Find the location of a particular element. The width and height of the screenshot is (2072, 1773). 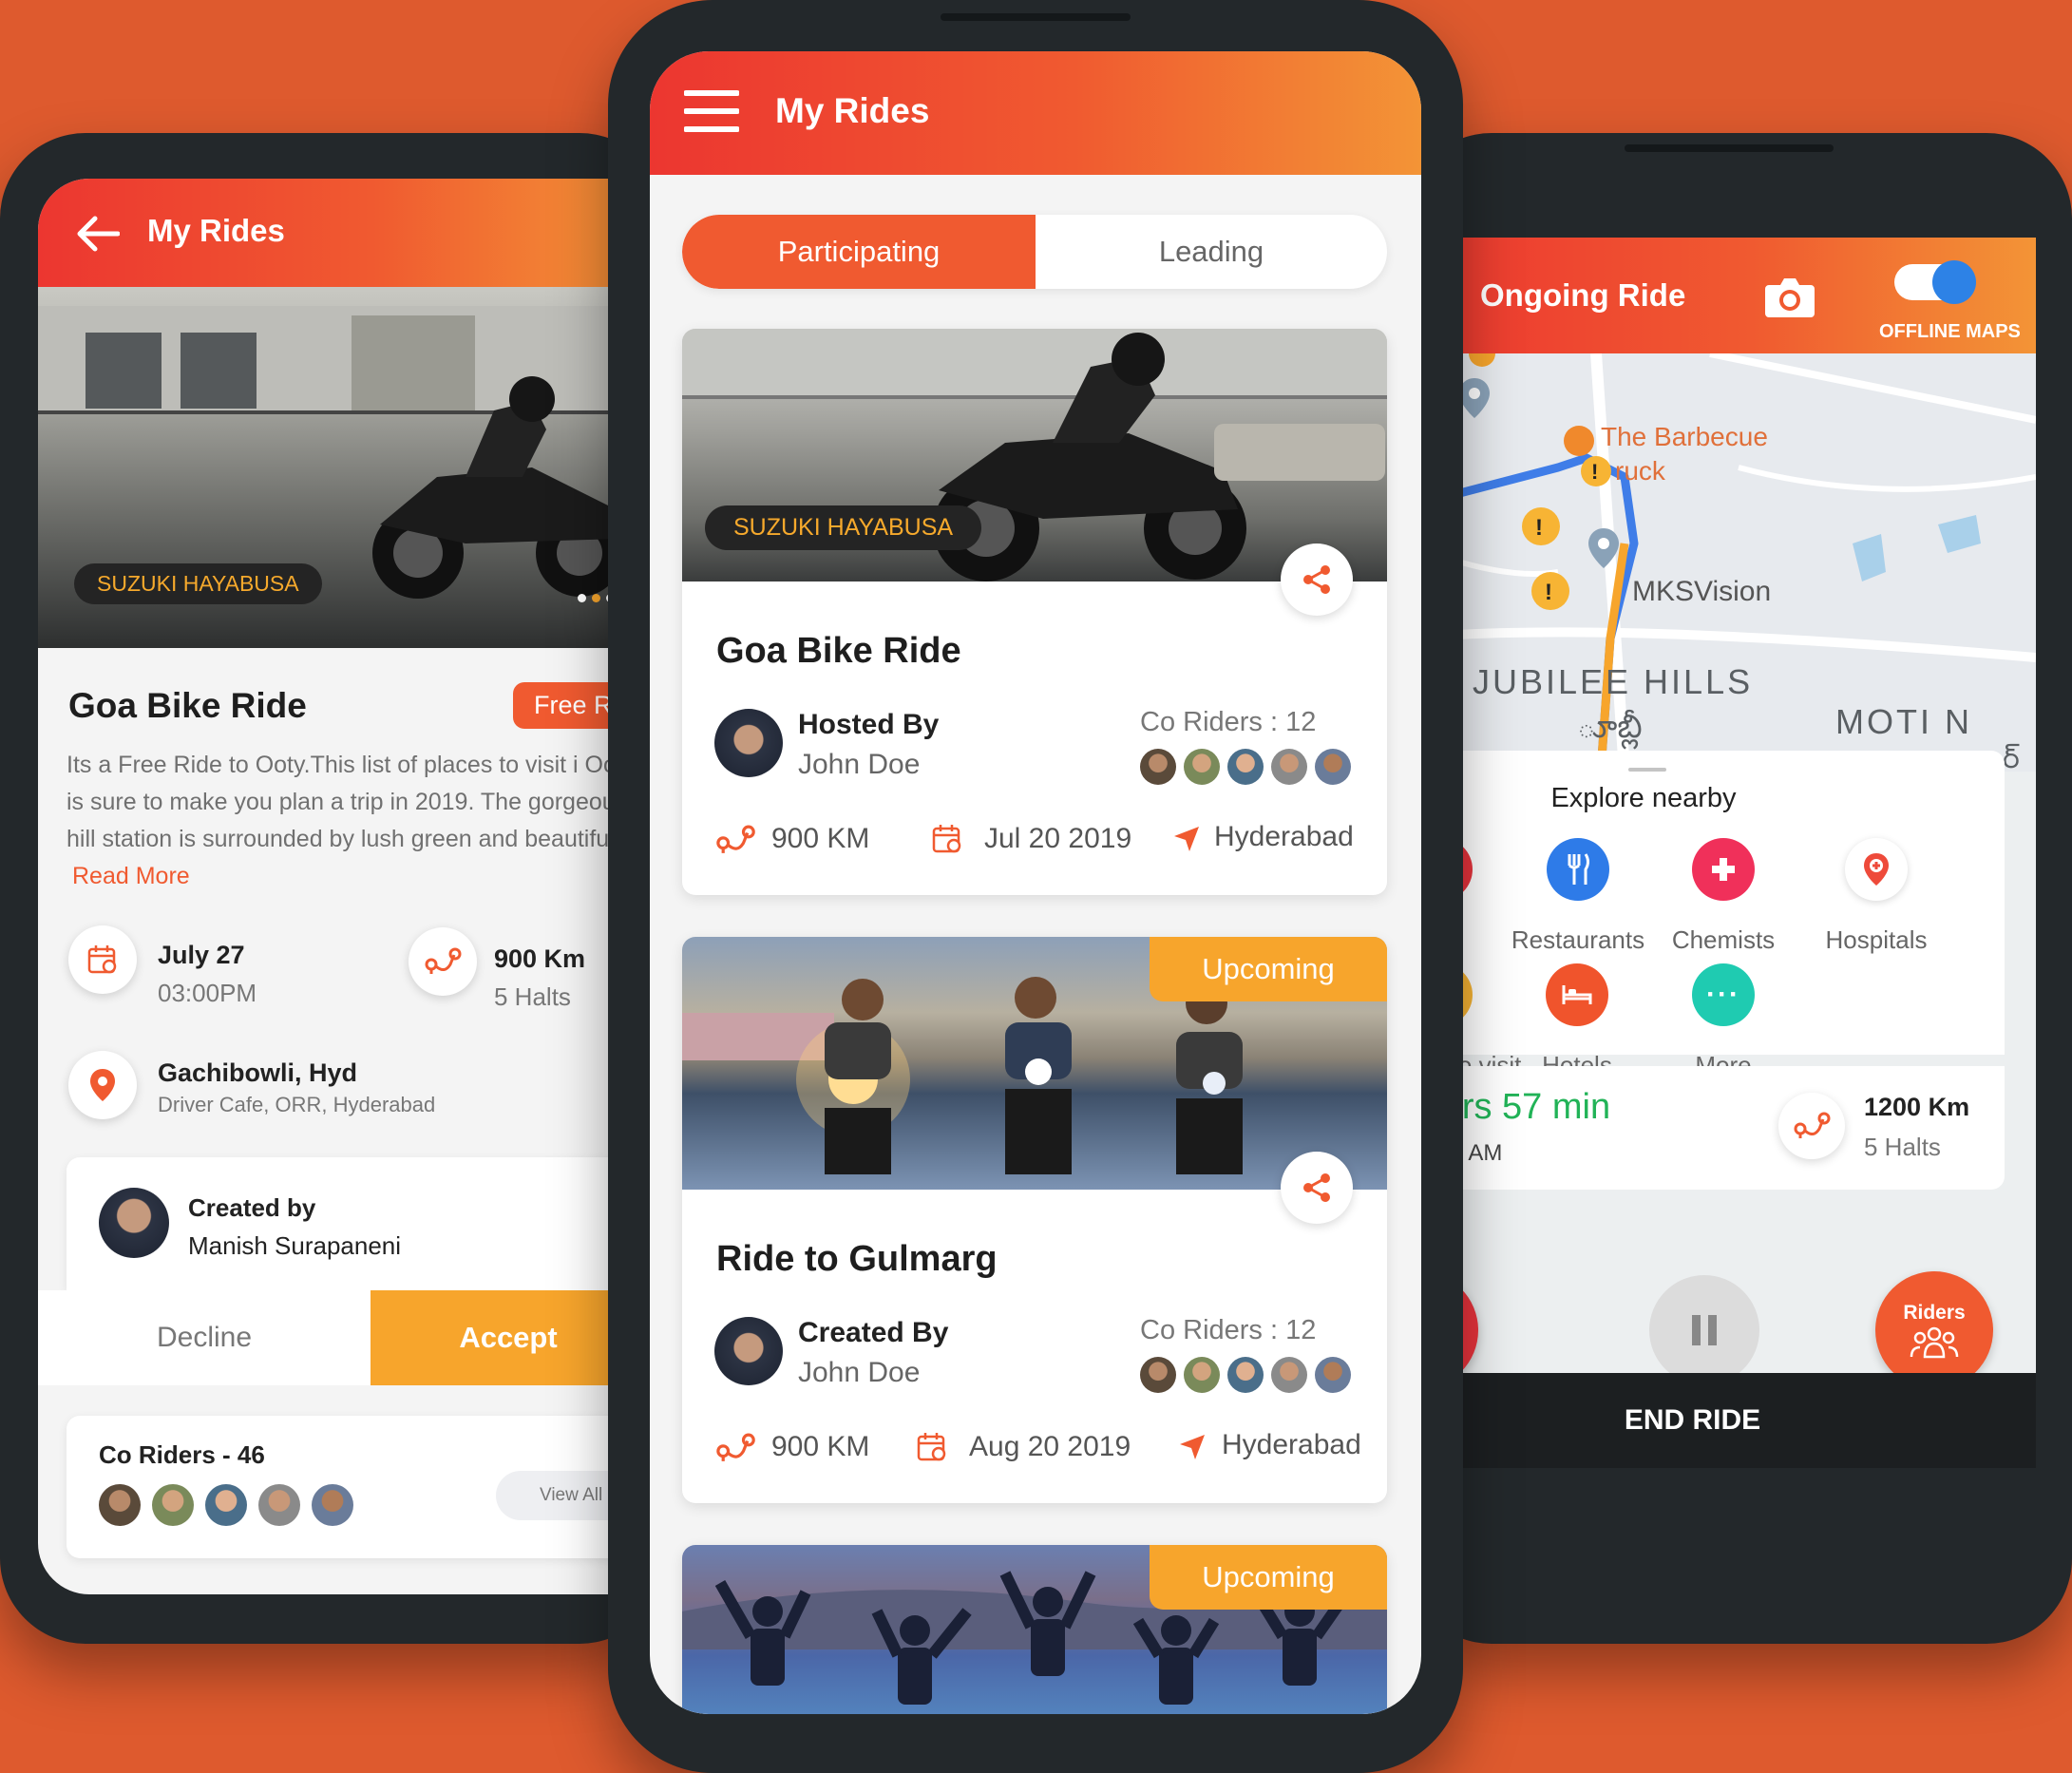

group-icon is located at coordinates (1935, 1342).